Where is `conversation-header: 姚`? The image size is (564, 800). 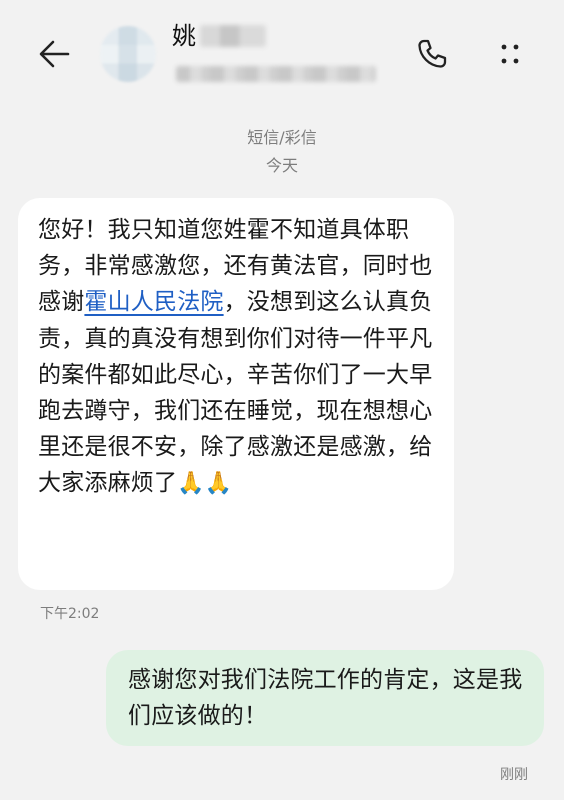
conversation-header: 姚 is located at coordinates (282, 55).